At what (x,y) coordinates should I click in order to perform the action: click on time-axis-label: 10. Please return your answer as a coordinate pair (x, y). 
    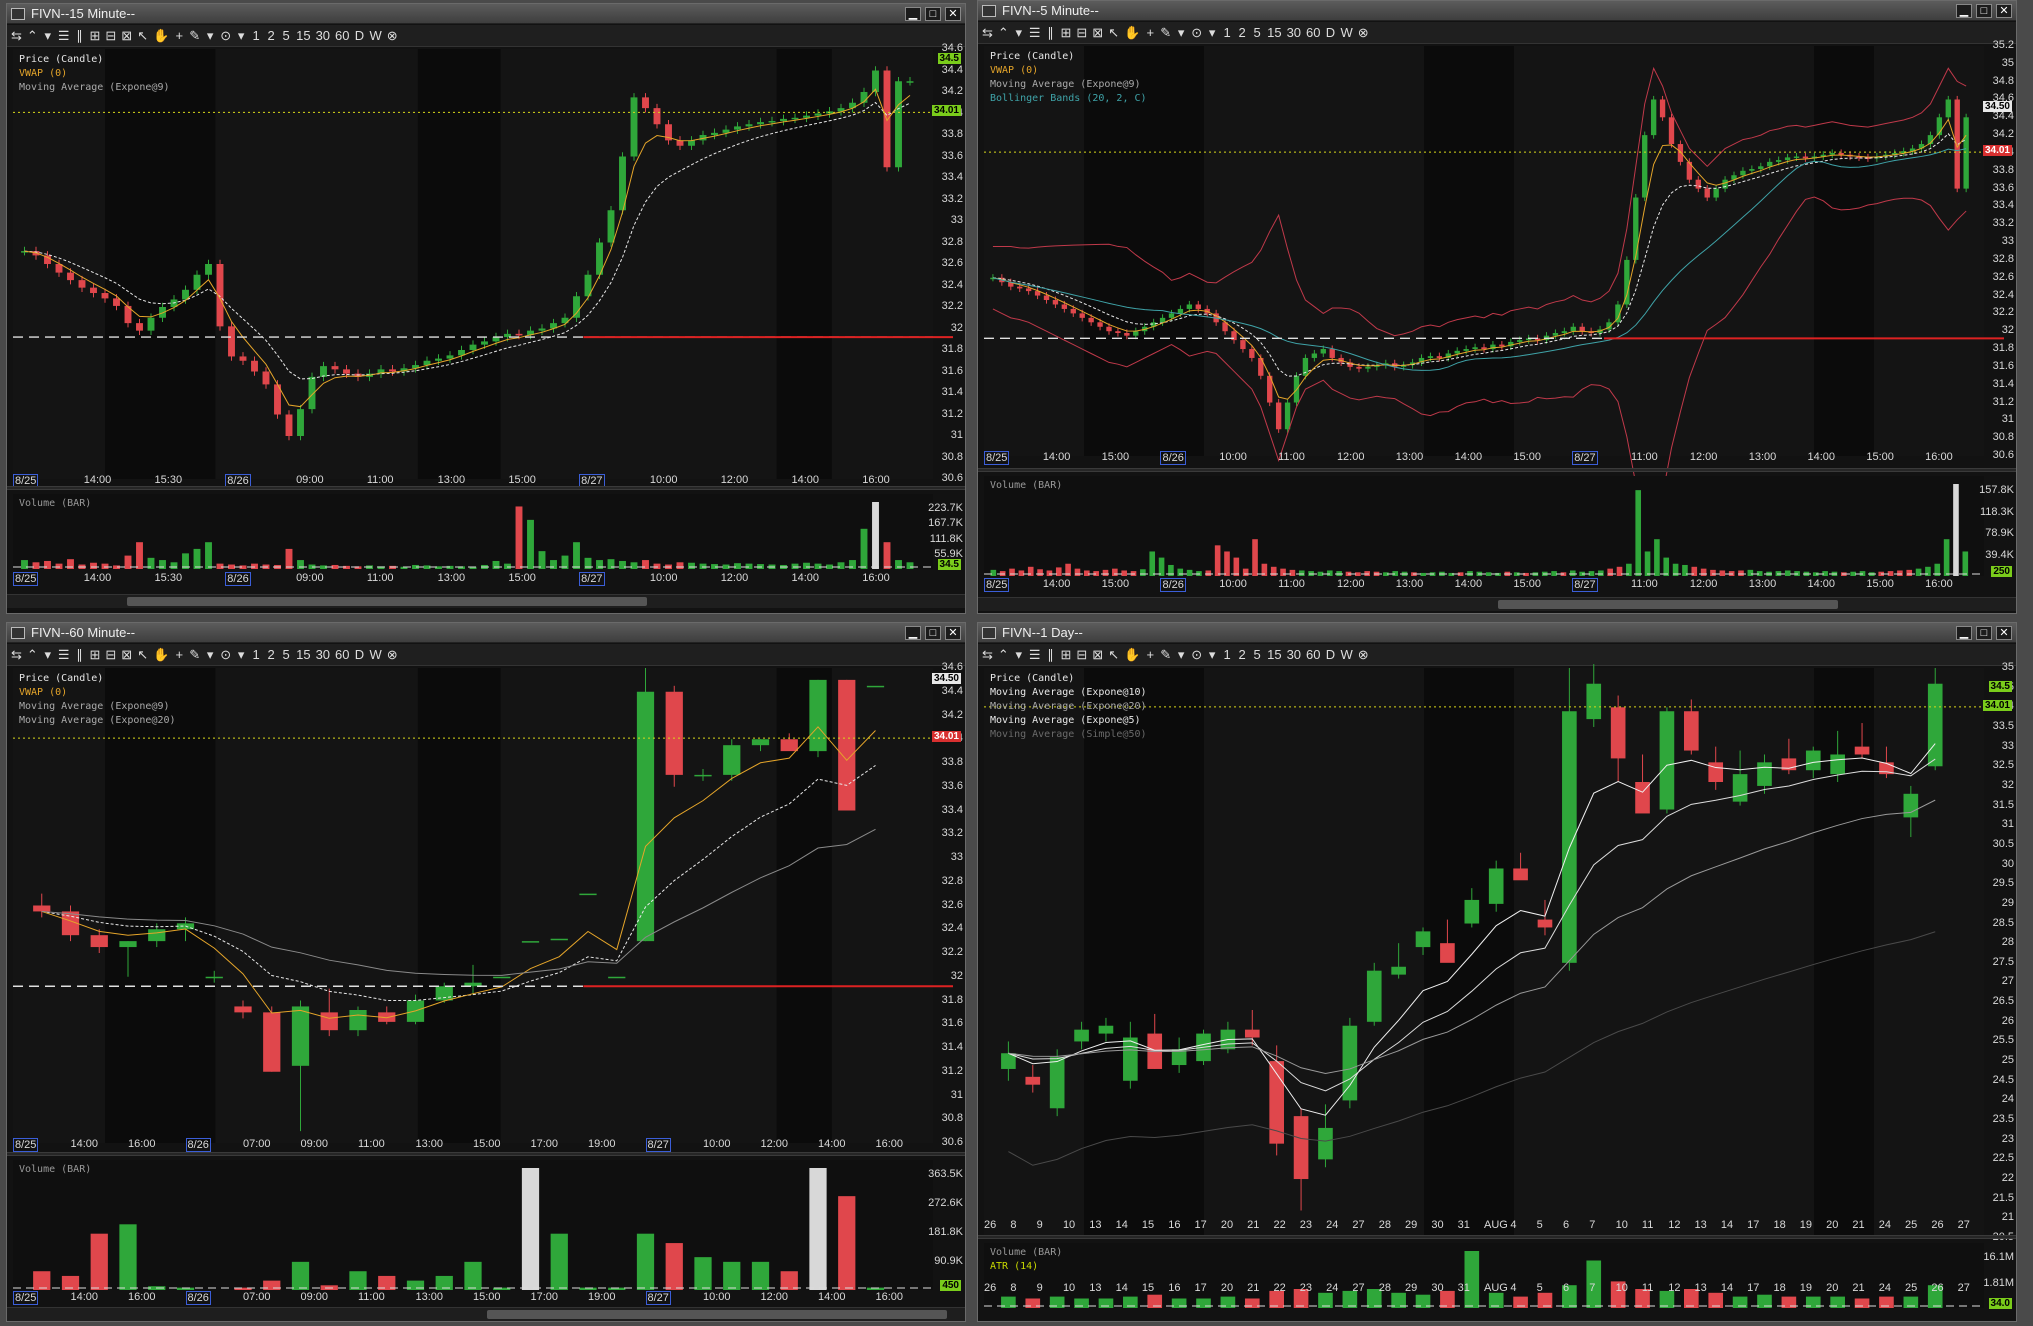
    Looking at the image, I should click on (1621, 1288).